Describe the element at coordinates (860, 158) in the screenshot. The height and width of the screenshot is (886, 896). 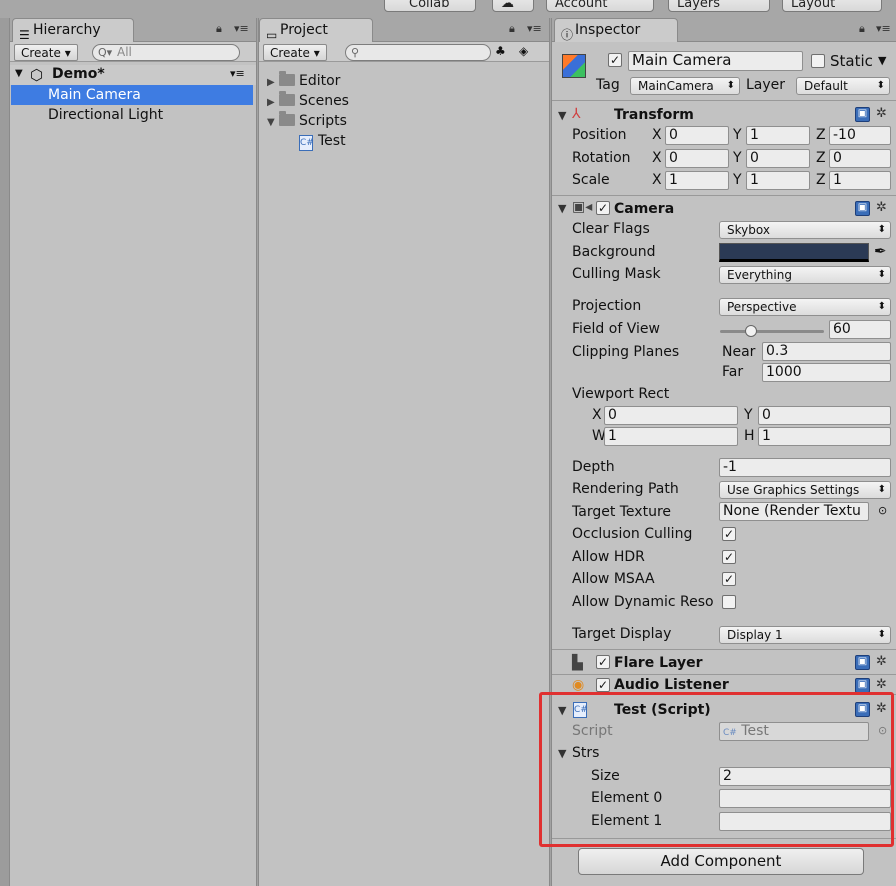
I see `rotation-z-field: 0` at that location.